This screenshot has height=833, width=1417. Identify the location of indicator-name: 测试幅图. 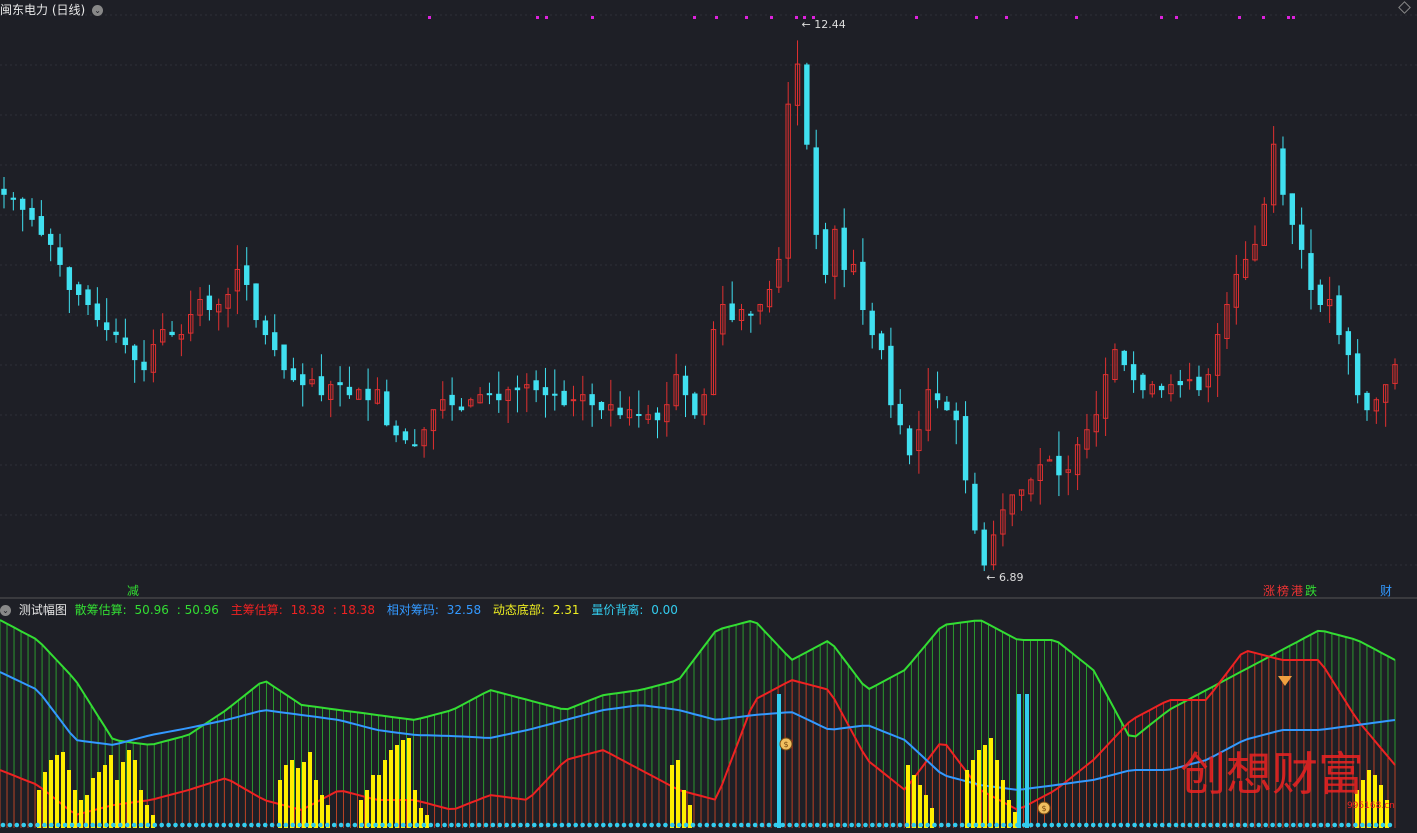
(42, 610).